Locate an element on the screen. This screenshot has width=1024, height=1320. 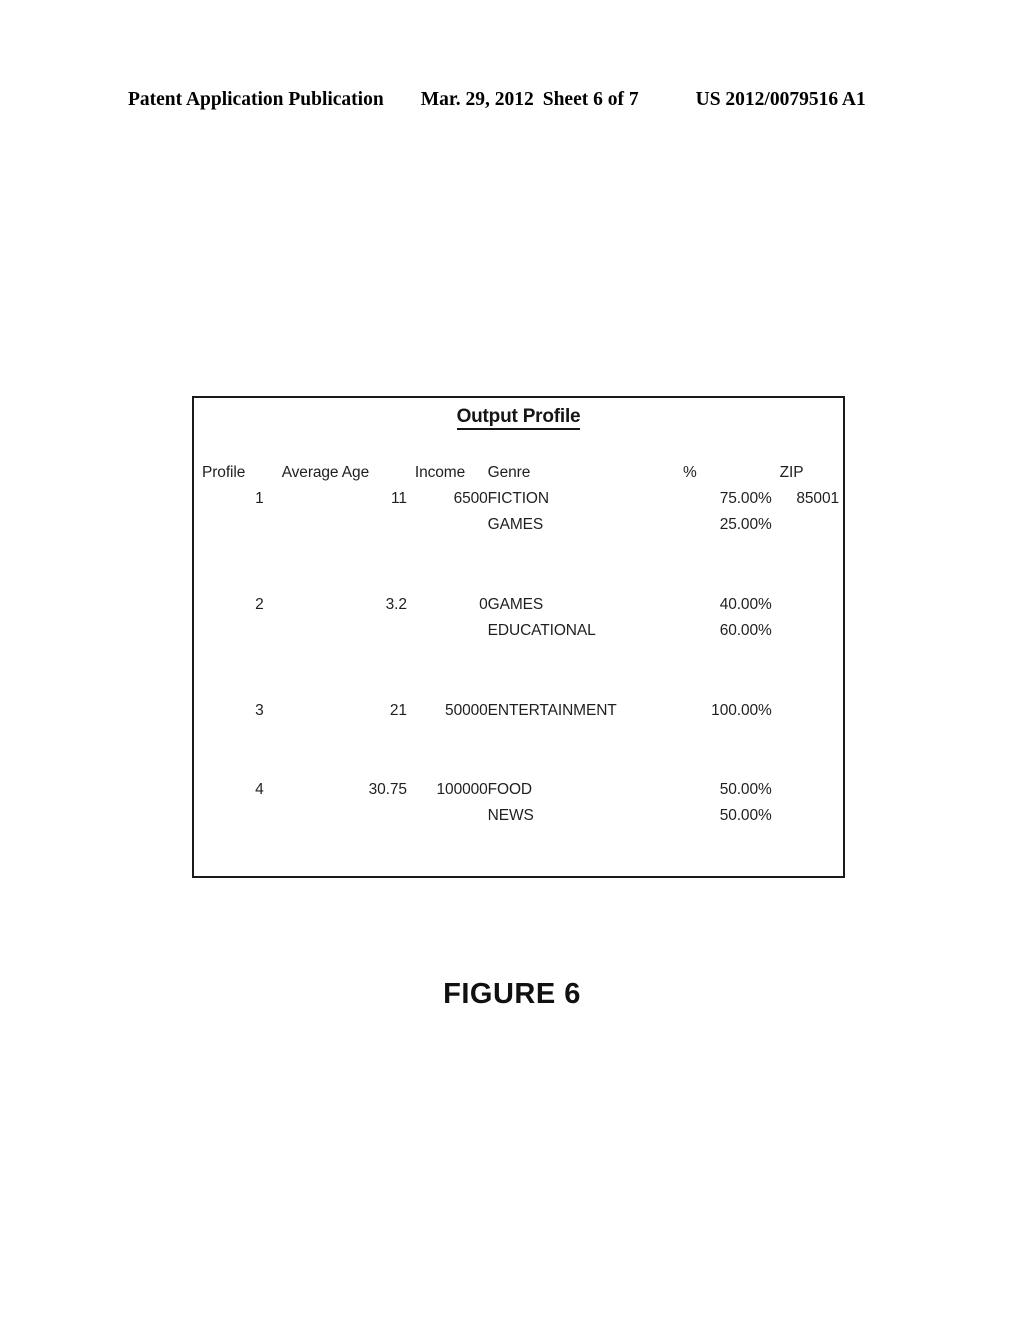
column-header-profile: Profile is located at coordinates (224, 472).